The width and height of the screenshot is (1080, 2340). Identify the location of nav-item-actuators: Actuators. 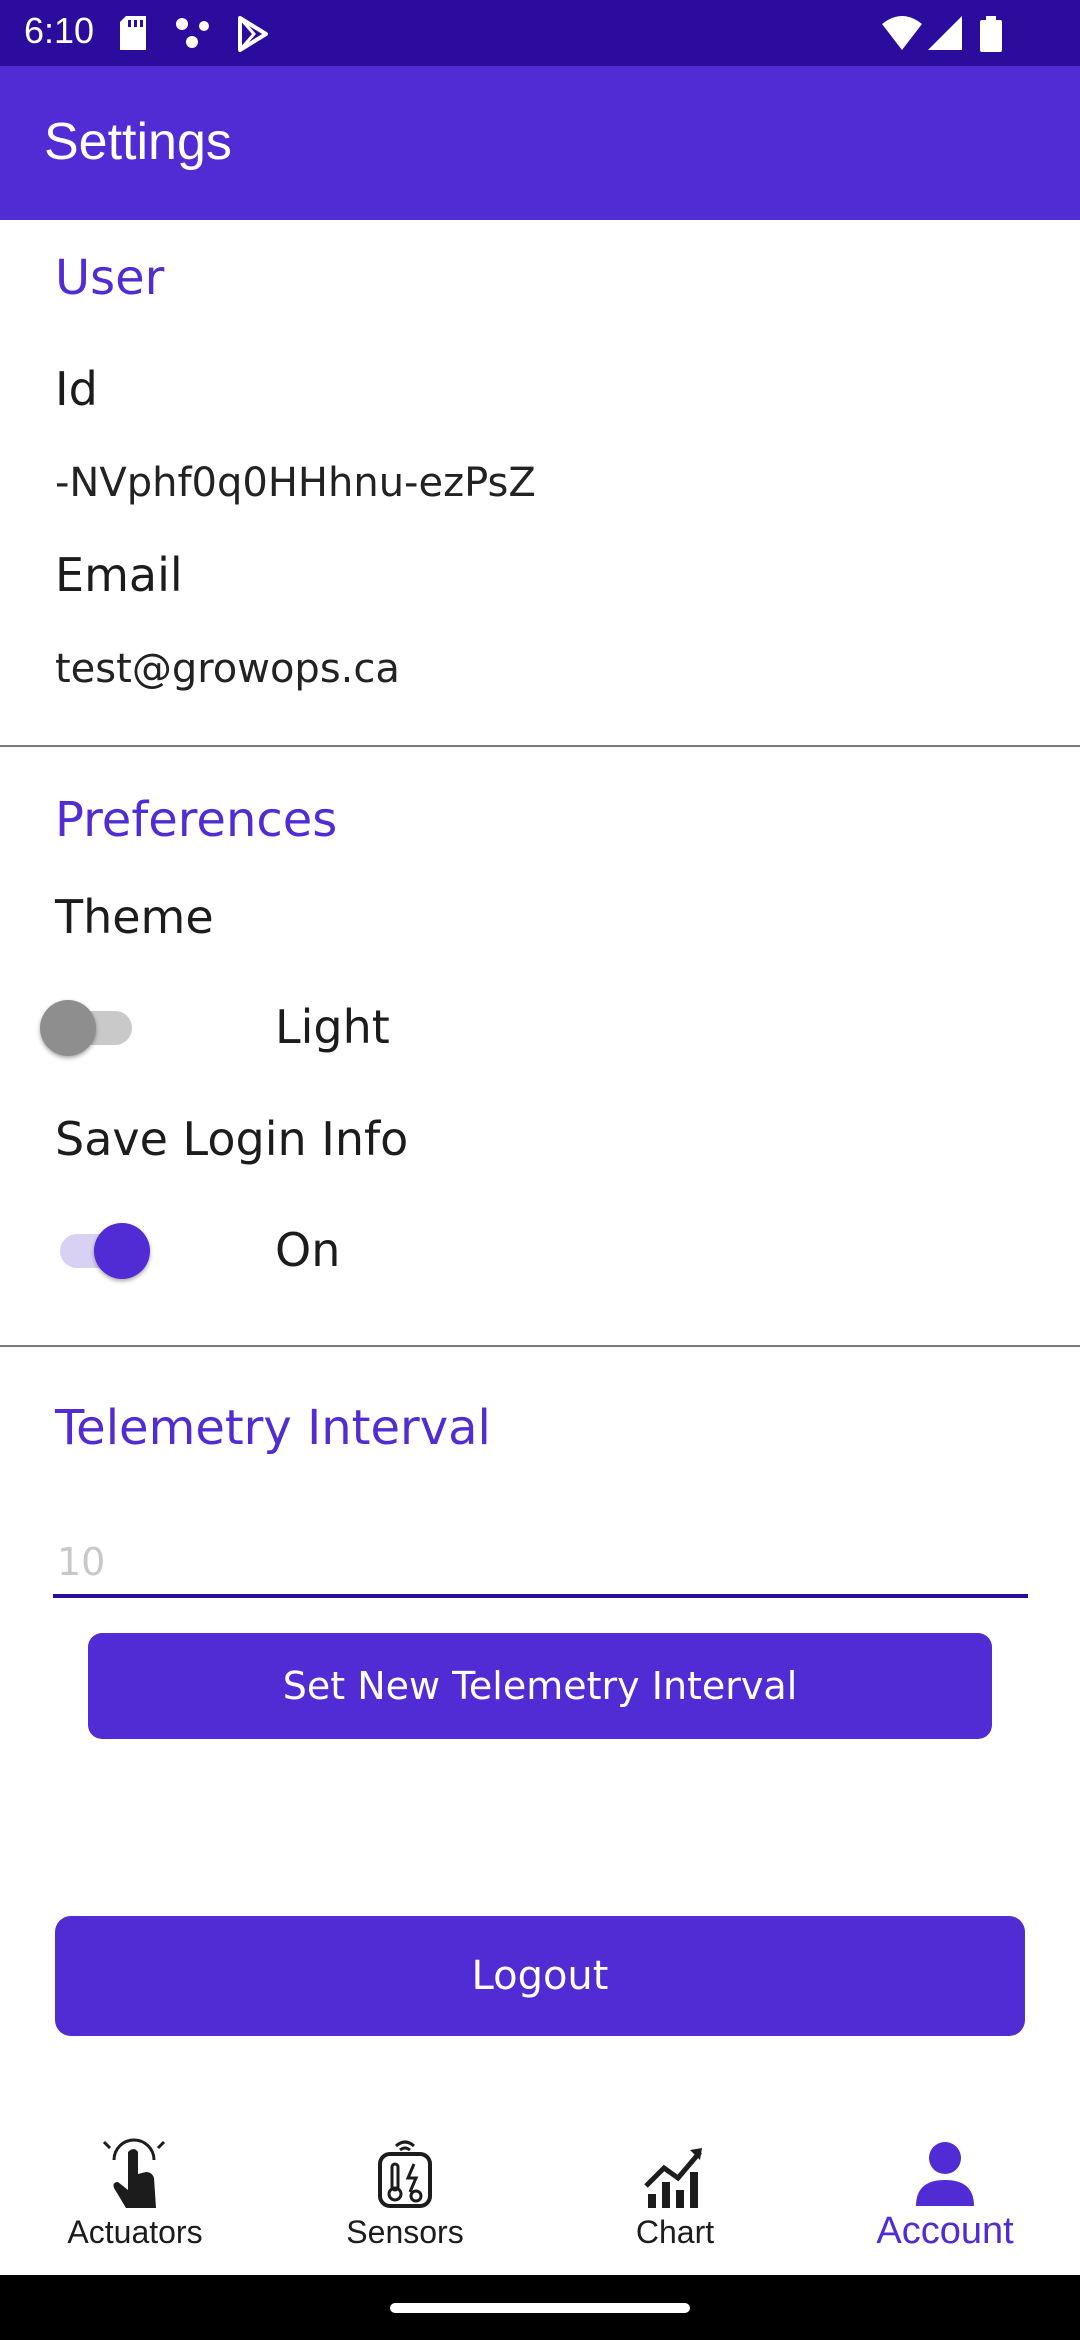
(135, 2205).